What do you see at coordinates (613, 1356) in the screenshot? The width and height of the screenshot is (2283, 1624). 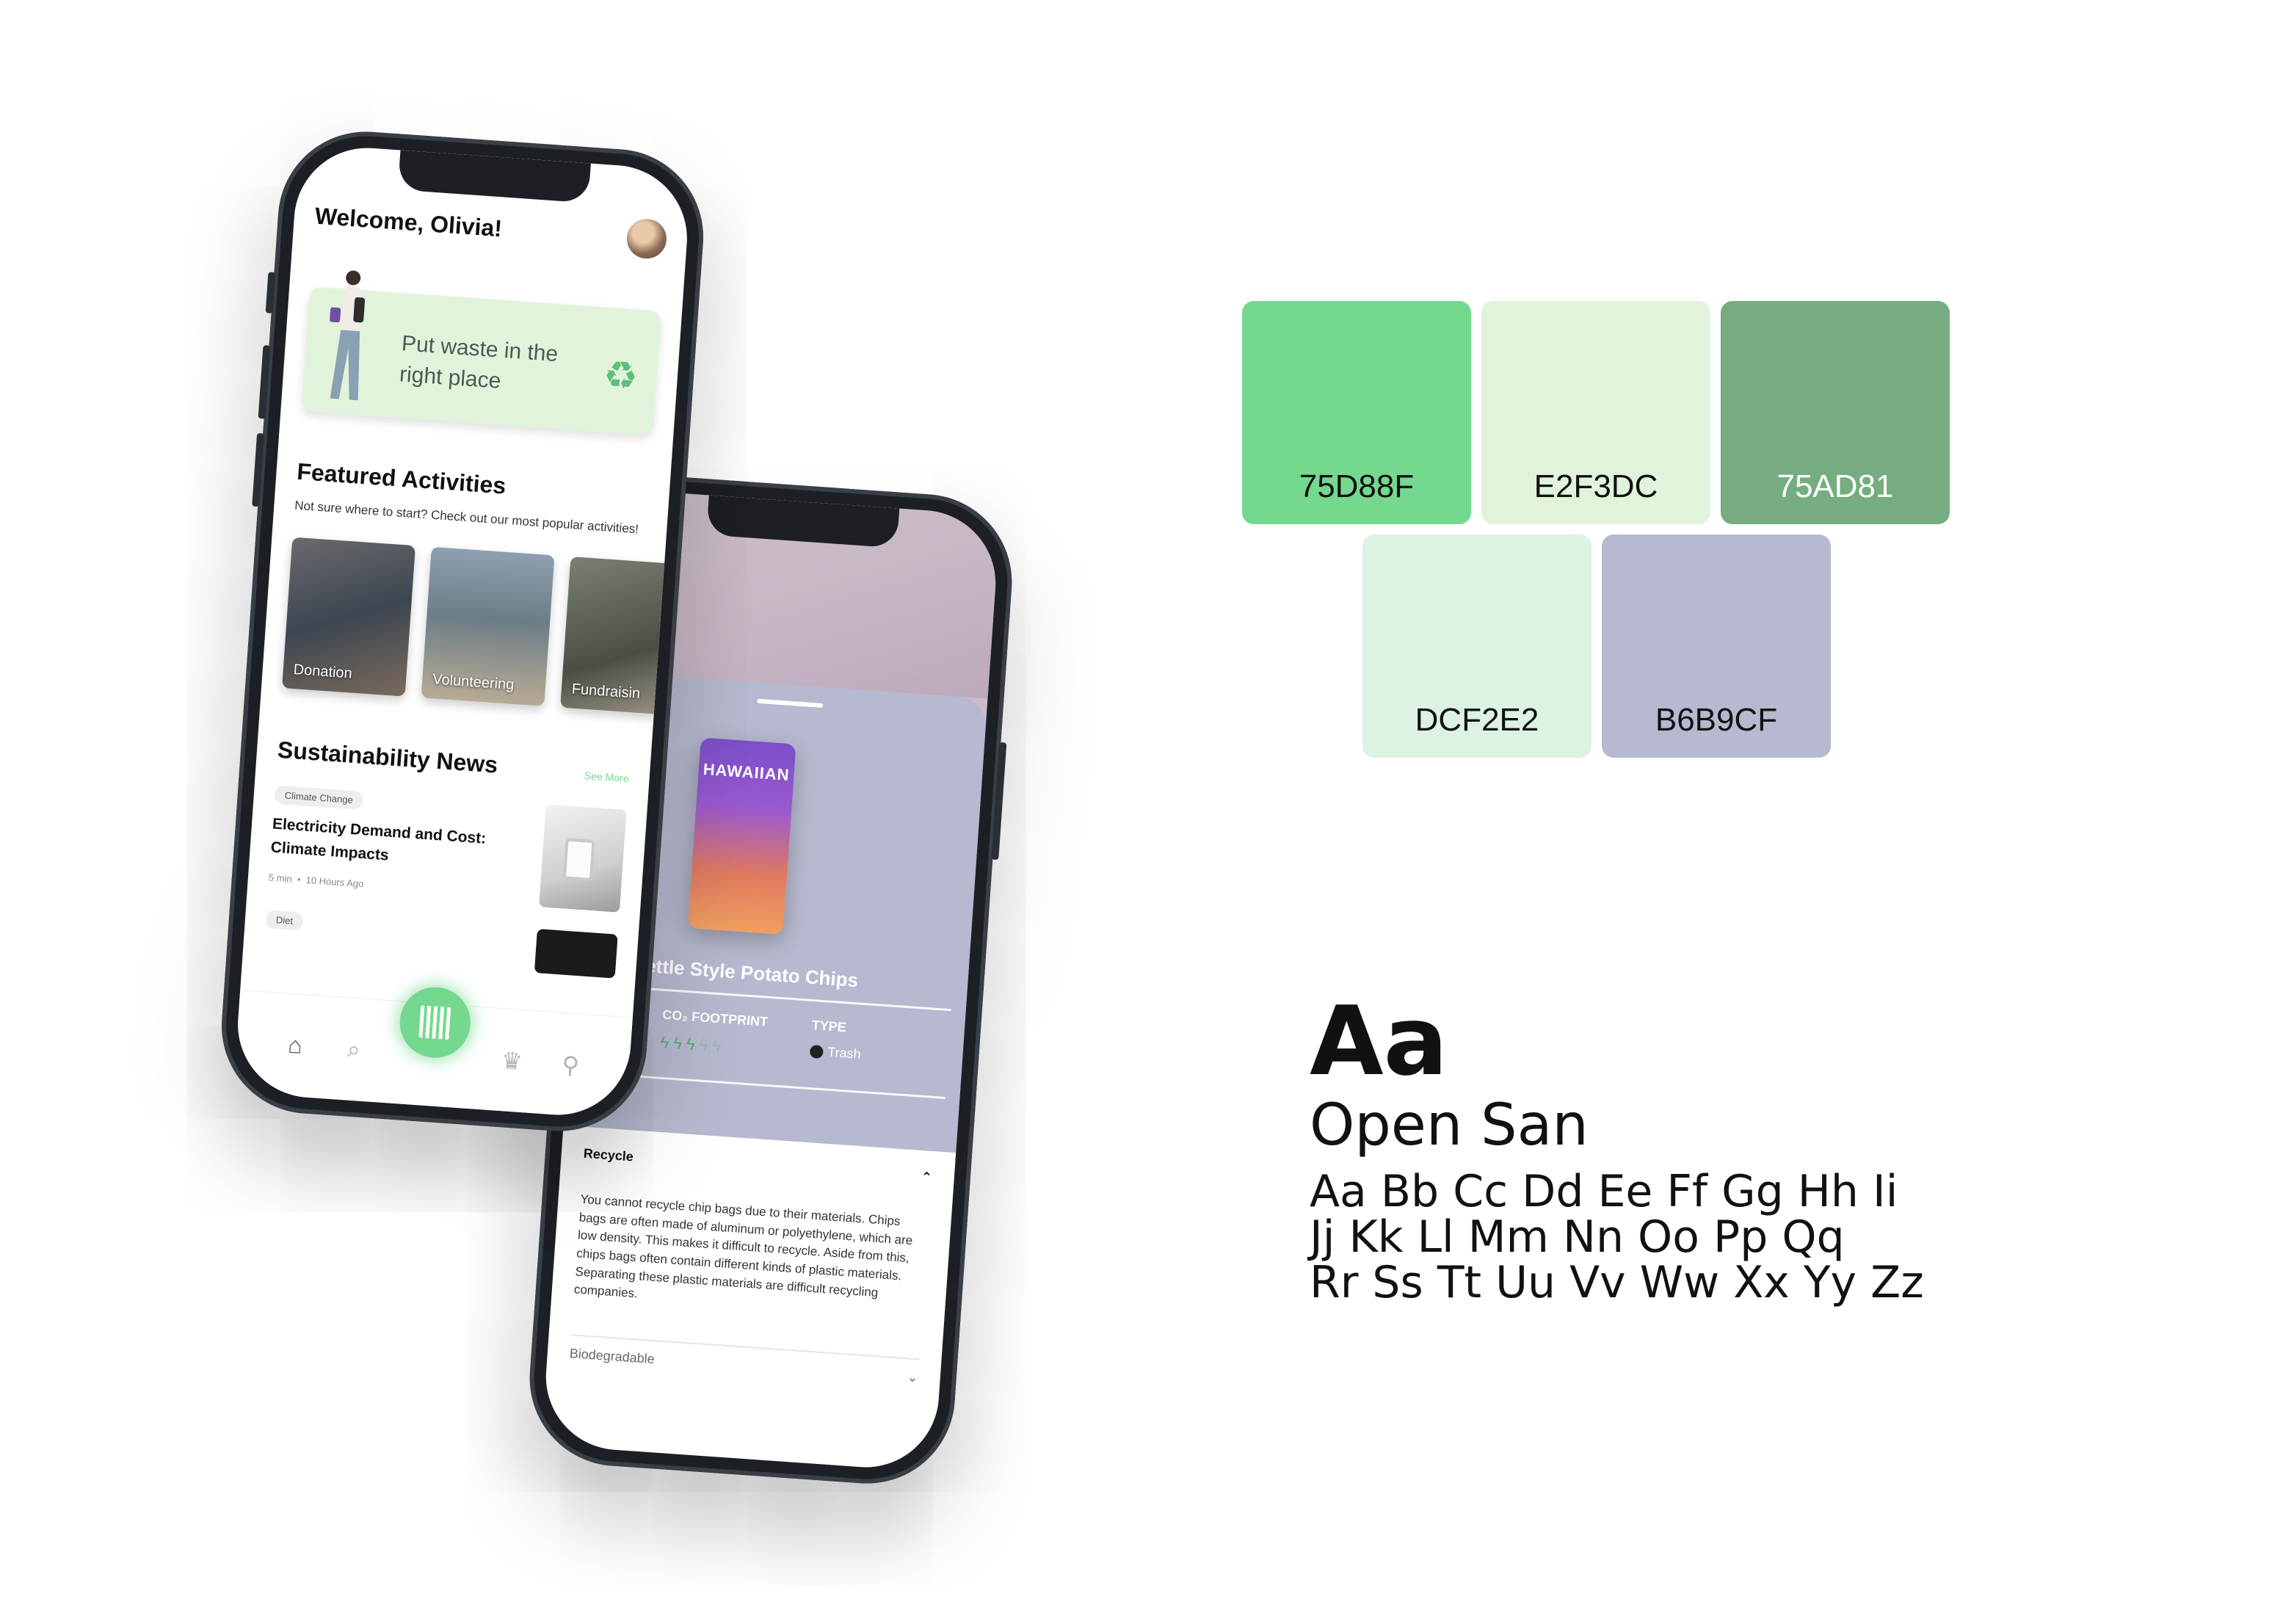 I see `biodegradable-section-title: Biodegradable` at bounding box center [613, 1356].